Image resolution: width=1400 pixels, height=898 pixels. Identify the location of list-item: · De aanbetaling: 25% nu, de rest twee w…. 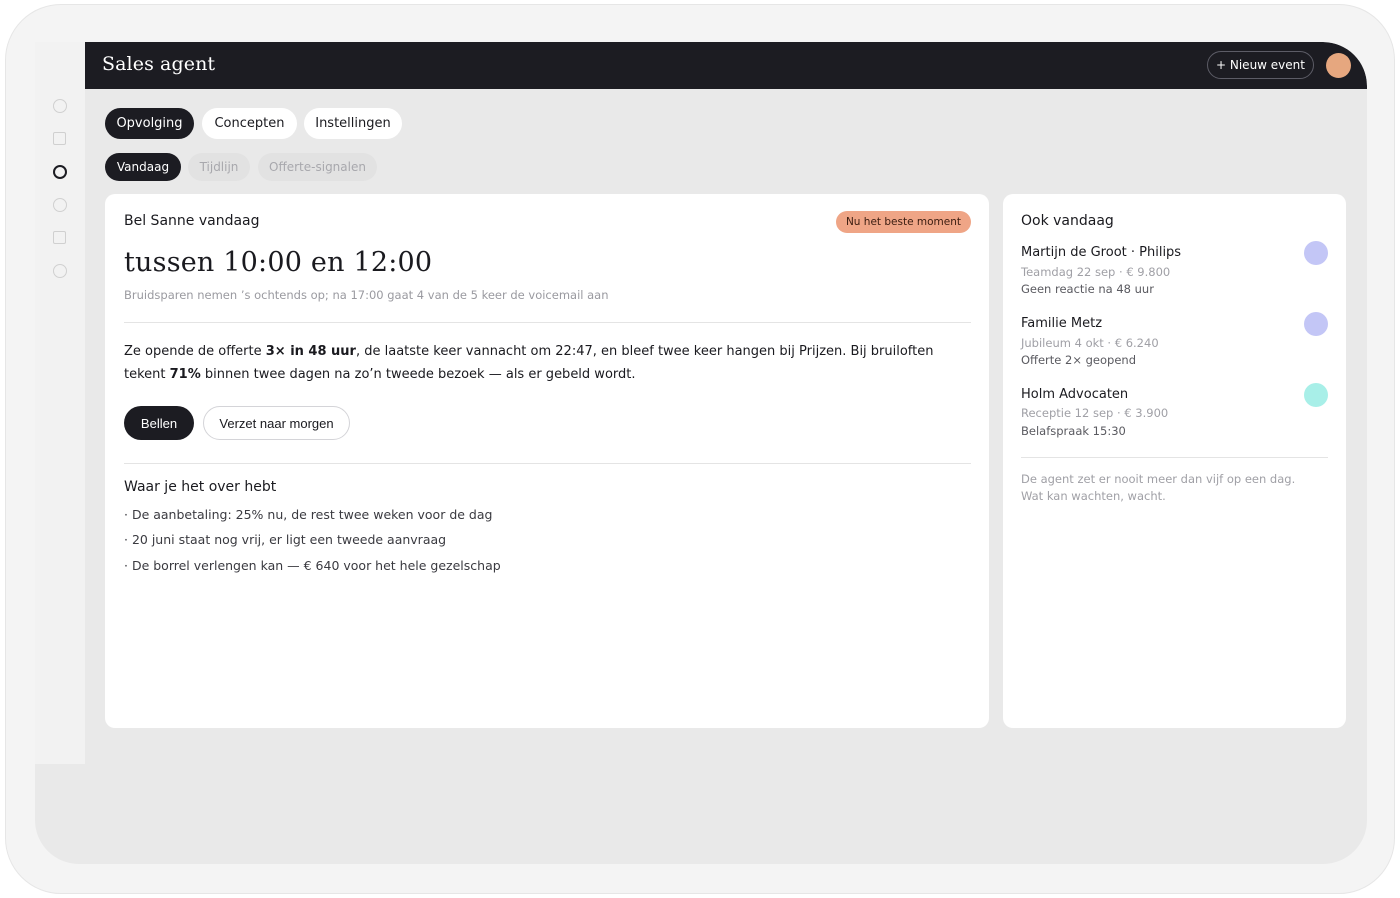
(308, 514).